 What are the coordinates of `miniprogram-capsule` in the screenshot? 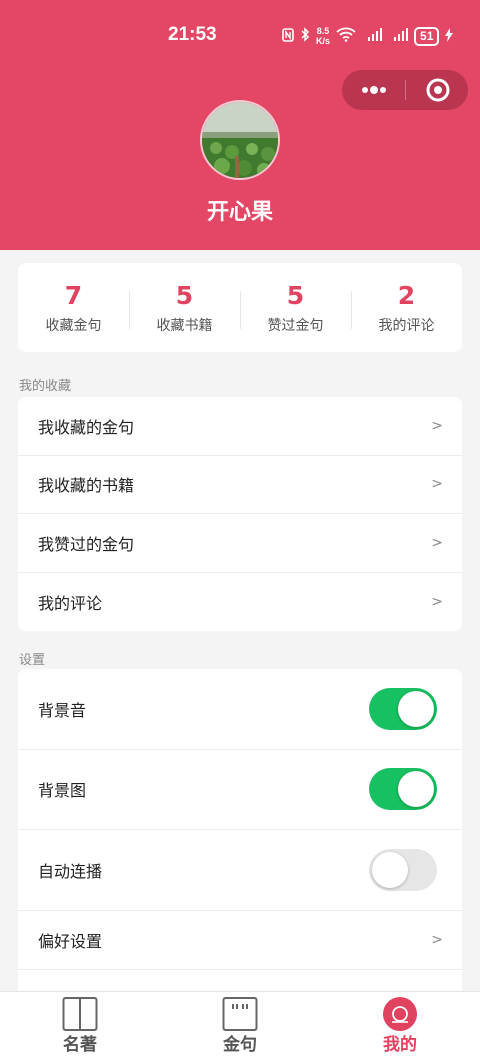 It's located at (405, 90).